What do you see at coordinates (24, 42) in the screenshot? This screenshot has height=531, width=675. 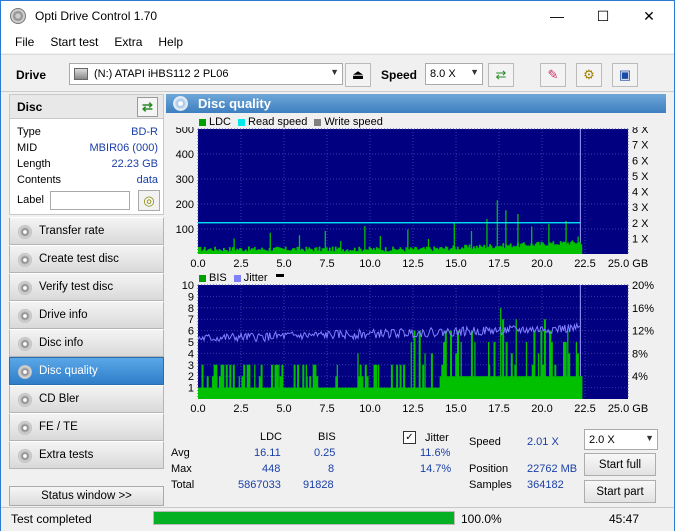 I see `menu-file: File` at bounding box center [24, 42].